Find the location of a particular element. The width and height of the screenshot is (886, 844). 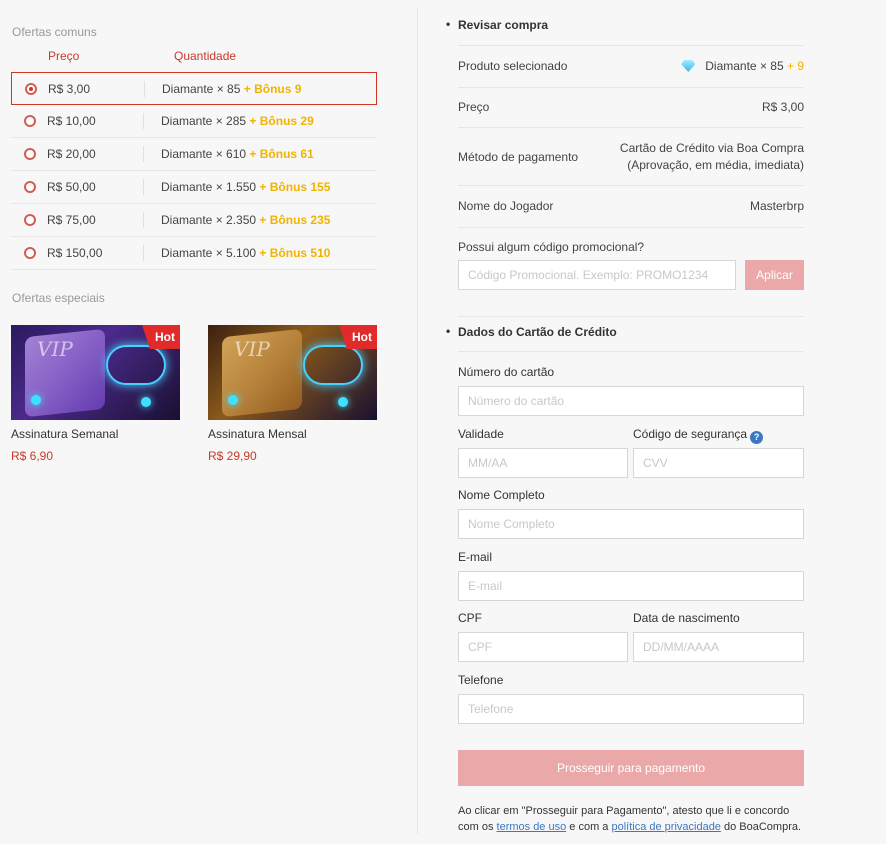

card-number-label: Número do cartão is located at coordinates (506, 372).